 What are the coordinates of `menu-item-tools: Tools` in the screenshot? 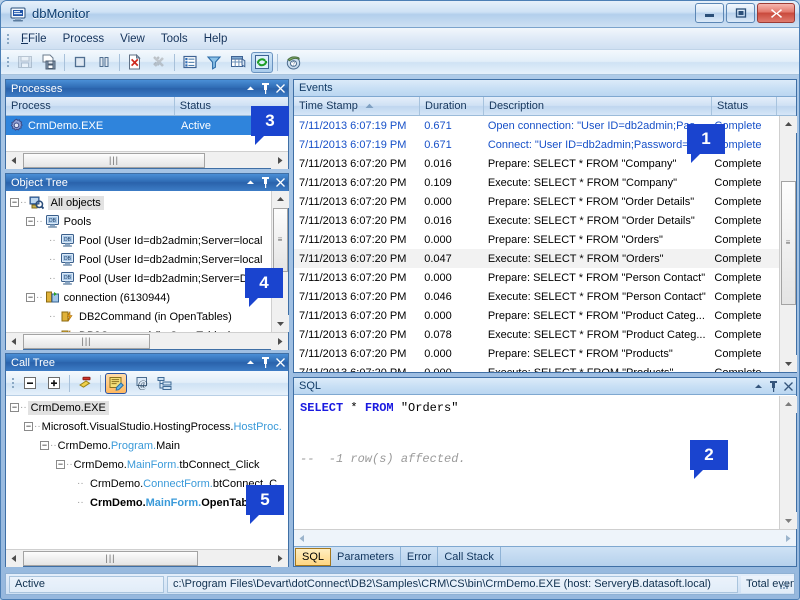 It's located at (174, 39).